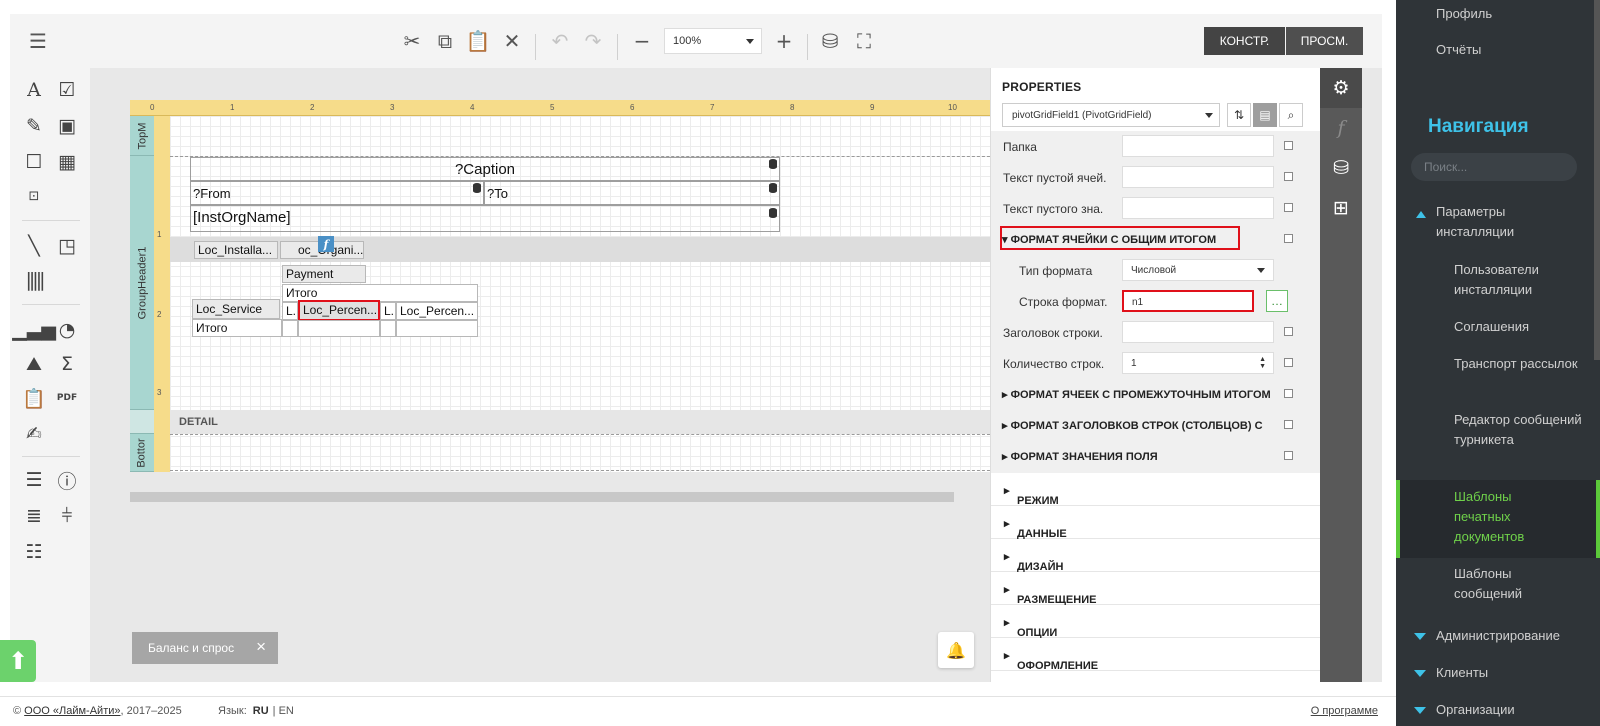 The image size is (1600, 726). Describe the element at coordinates (1464, 13) in the screenshot. I see `nav-link-profile: Профиль` at that location.